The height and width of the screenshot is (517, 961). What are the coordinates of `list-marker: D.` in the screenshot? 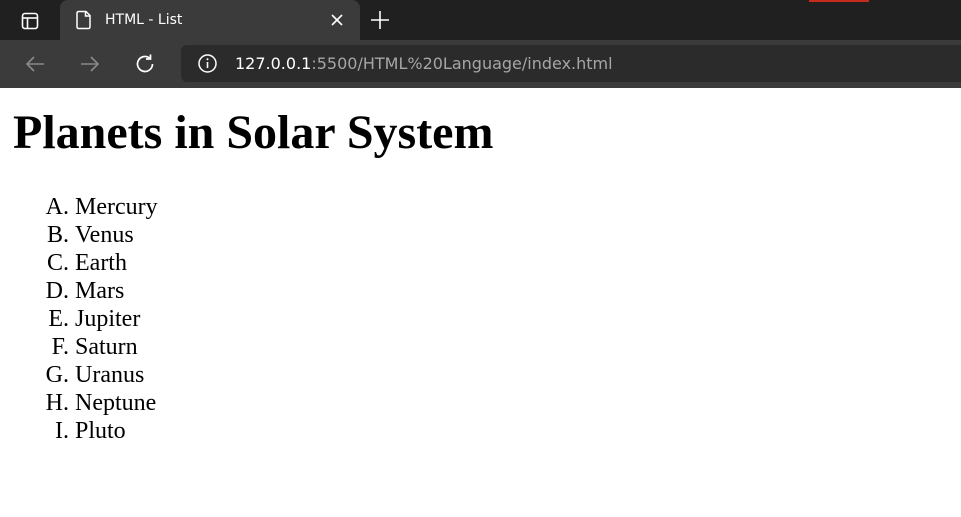 It's located at (57, 291).